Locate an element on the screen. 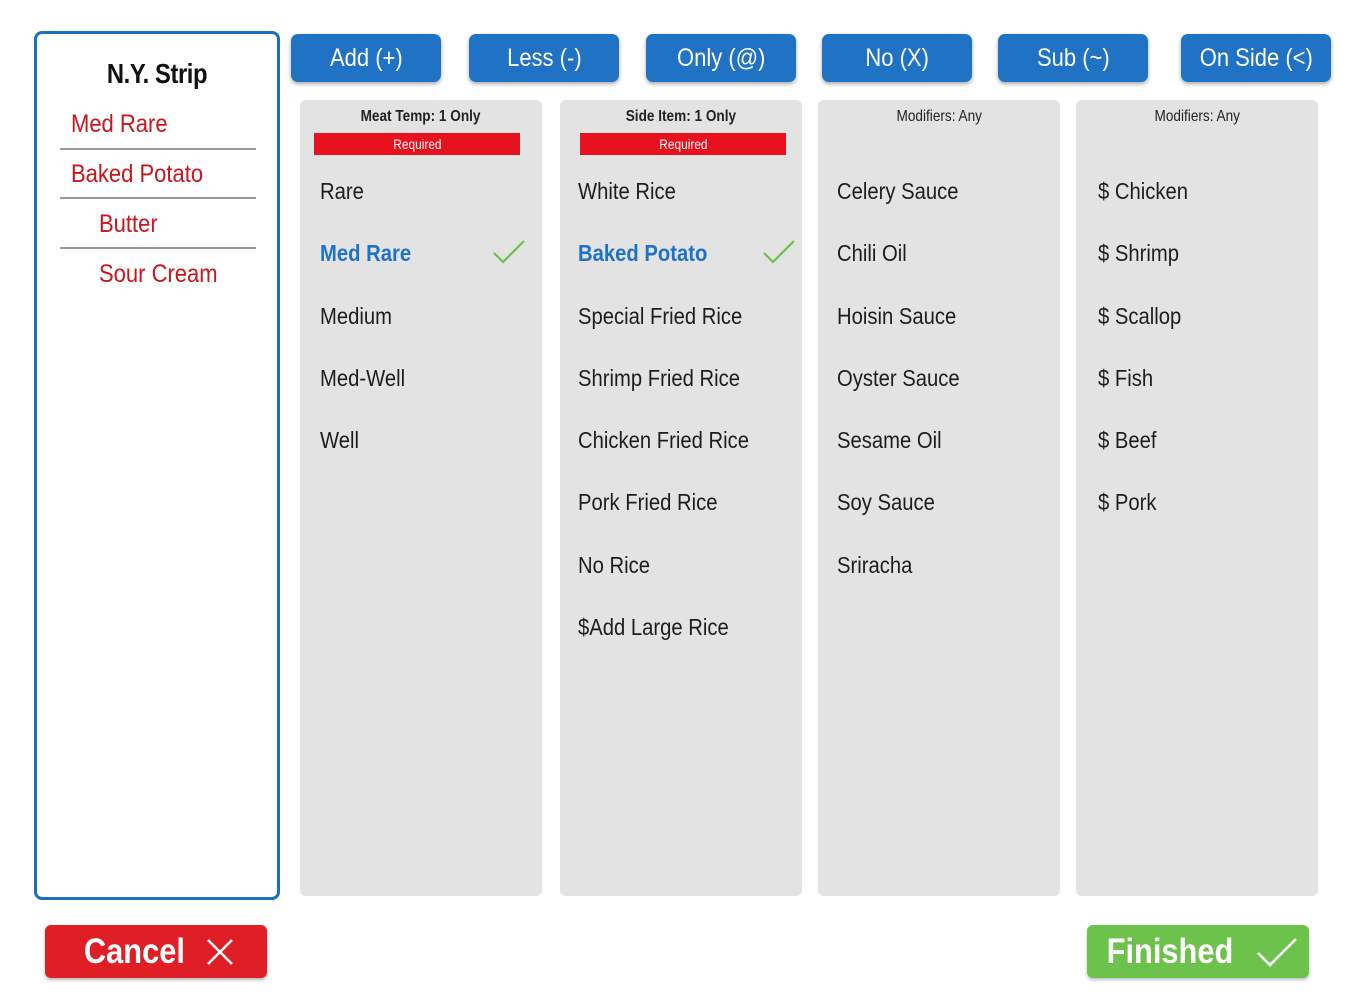  option-shrimp-fried-rice: Shrimp Fried Rice is located at coordinates (685, 379).